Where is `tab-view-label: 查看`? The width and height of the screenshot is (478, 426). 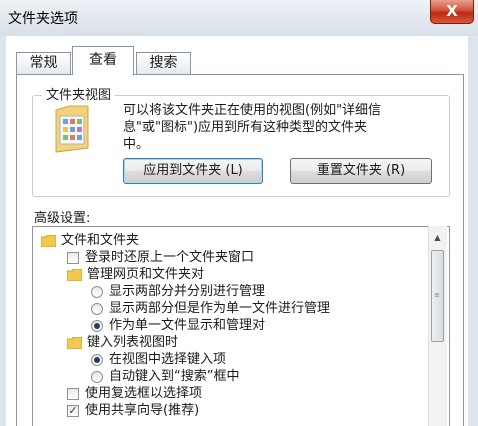
tab-view-label: 查看 is located at coordinates (103, 60).